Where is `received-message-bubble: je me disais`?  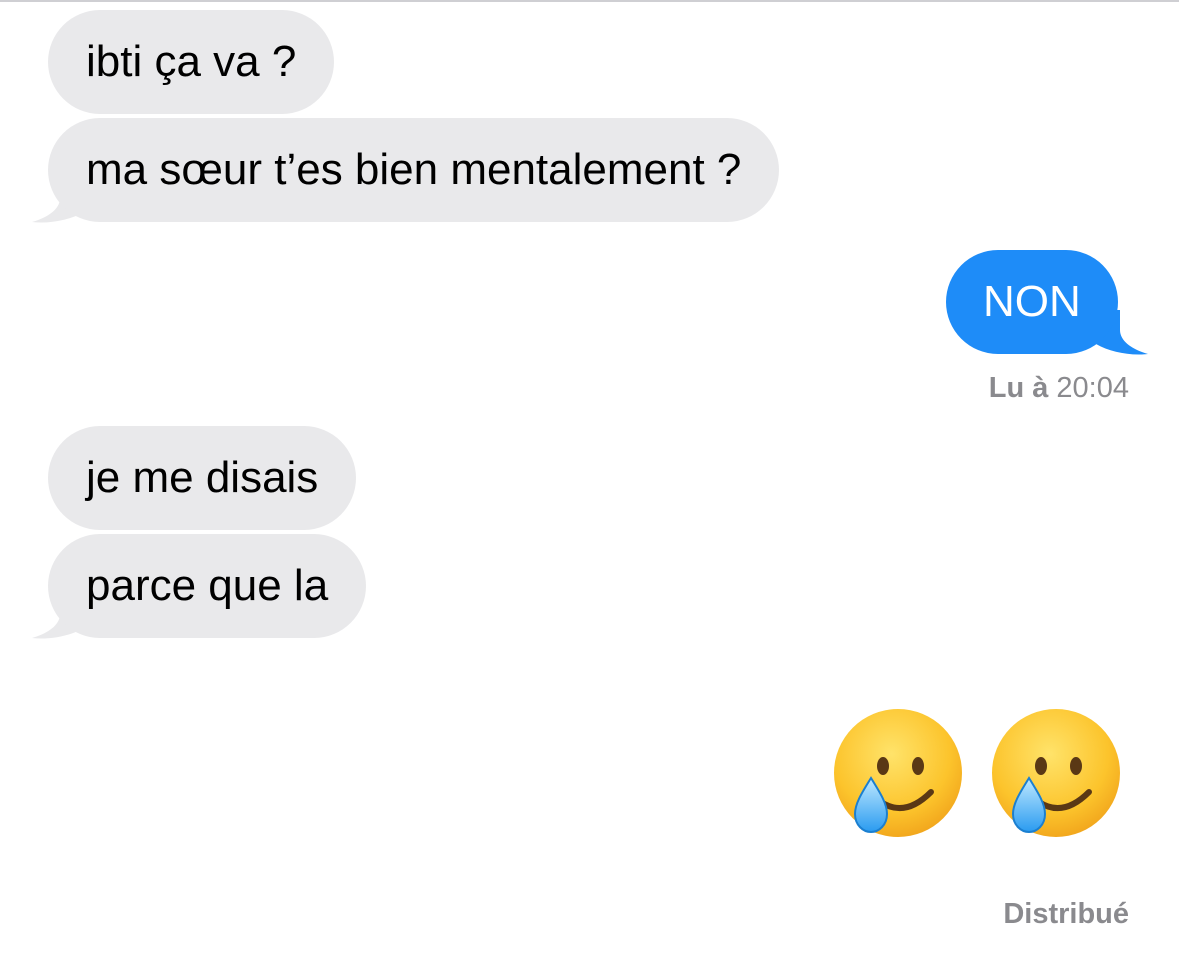
received-message-bubble: je me disais is located at coordinates (202, 478).